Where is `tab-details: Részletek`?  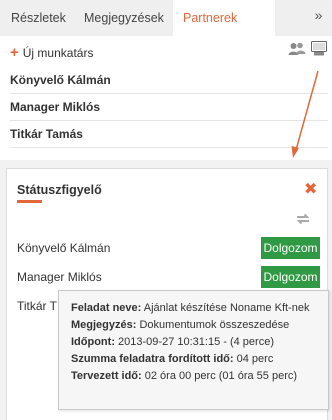
tab-details: Részletek is located at coordinates (36, 18).